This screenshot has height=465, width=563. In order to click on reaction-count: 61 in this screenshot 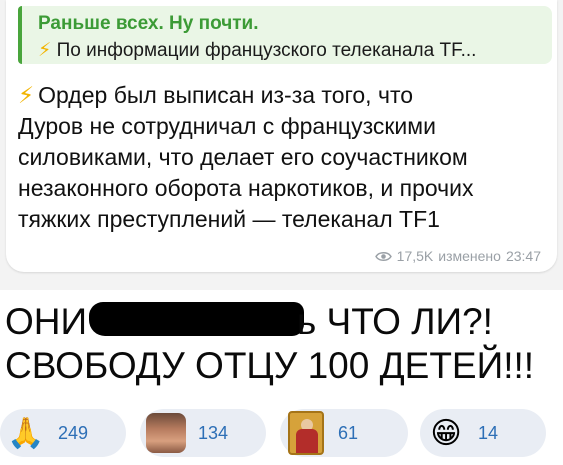, I will do `click(348, 432)`.